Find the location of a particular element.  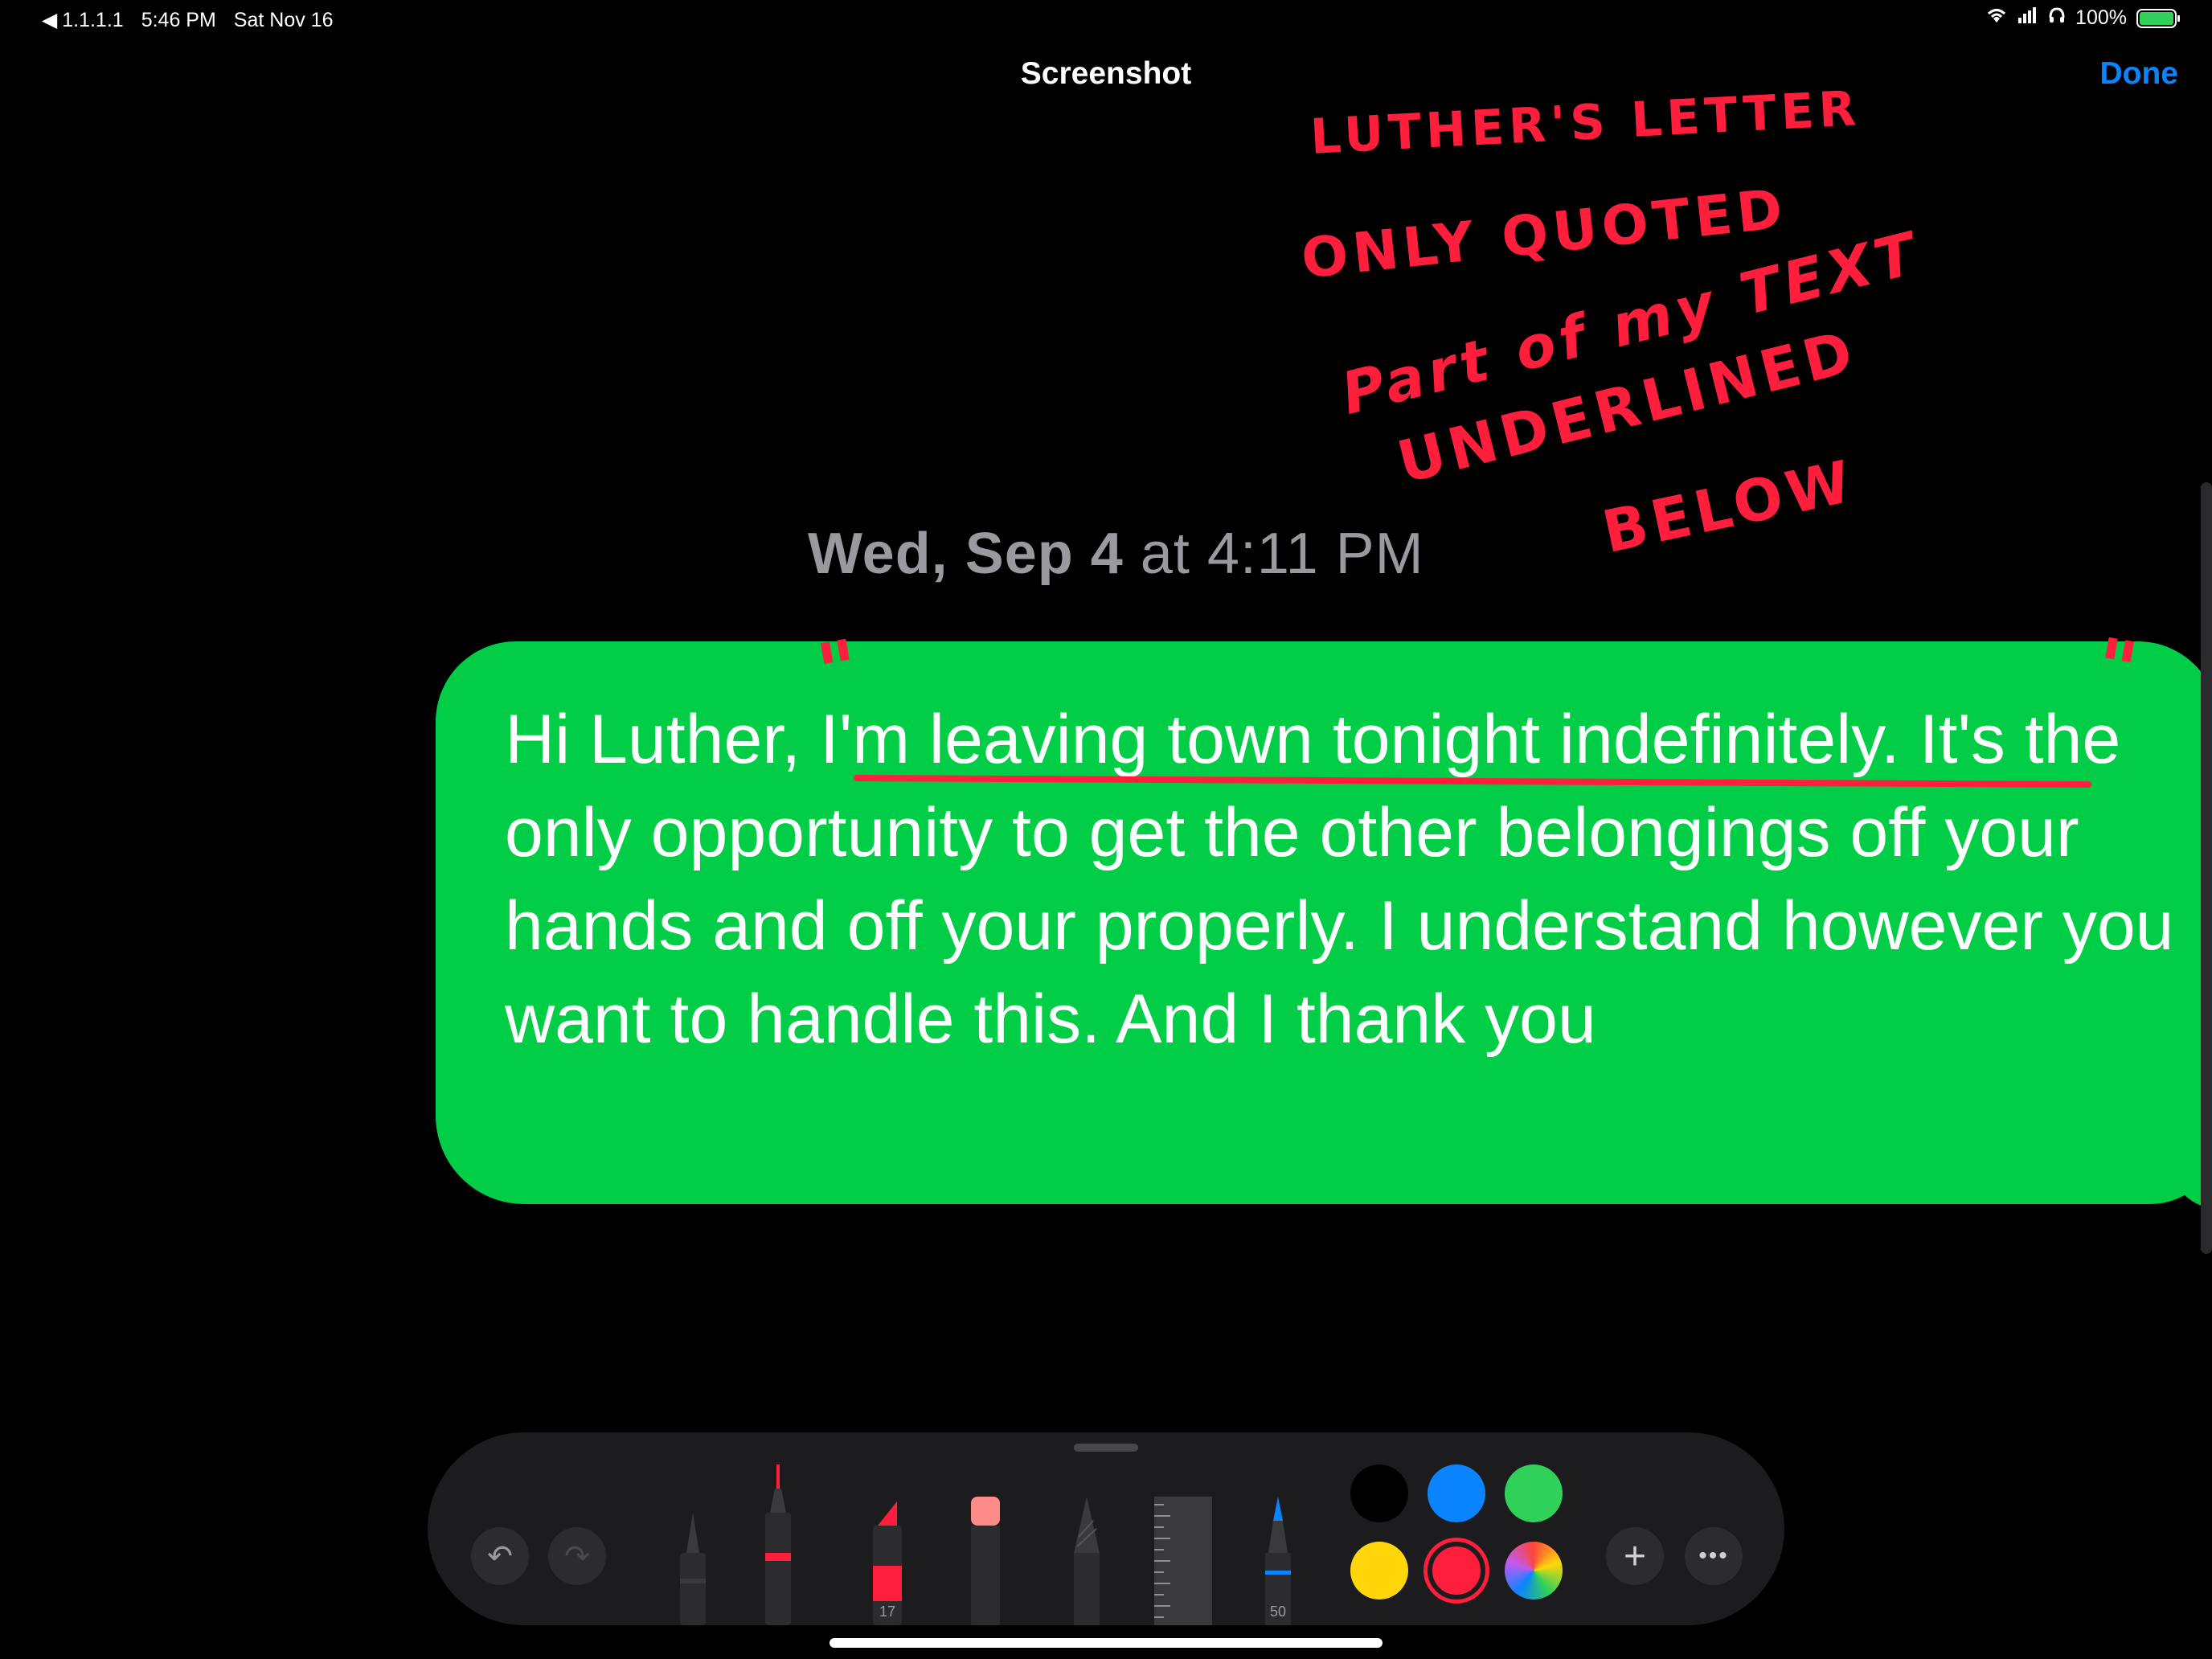

status-right: 100% is located at coordinates (2082, 18).